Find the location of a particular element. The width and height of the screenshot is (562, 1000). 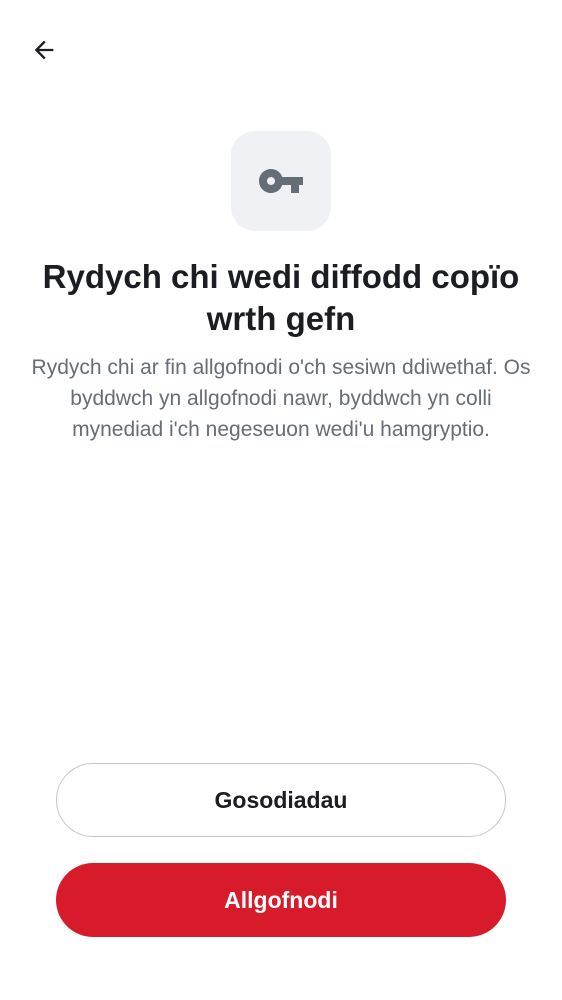

key-icon-tile is located at coordinates (281, 181).